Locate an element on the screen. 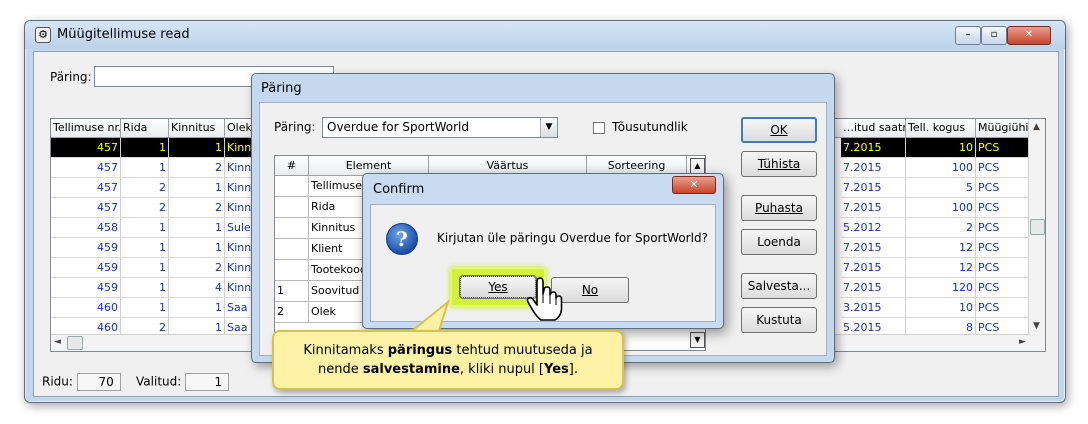  ok-button-label: OK is located at coordinates (779, 130).